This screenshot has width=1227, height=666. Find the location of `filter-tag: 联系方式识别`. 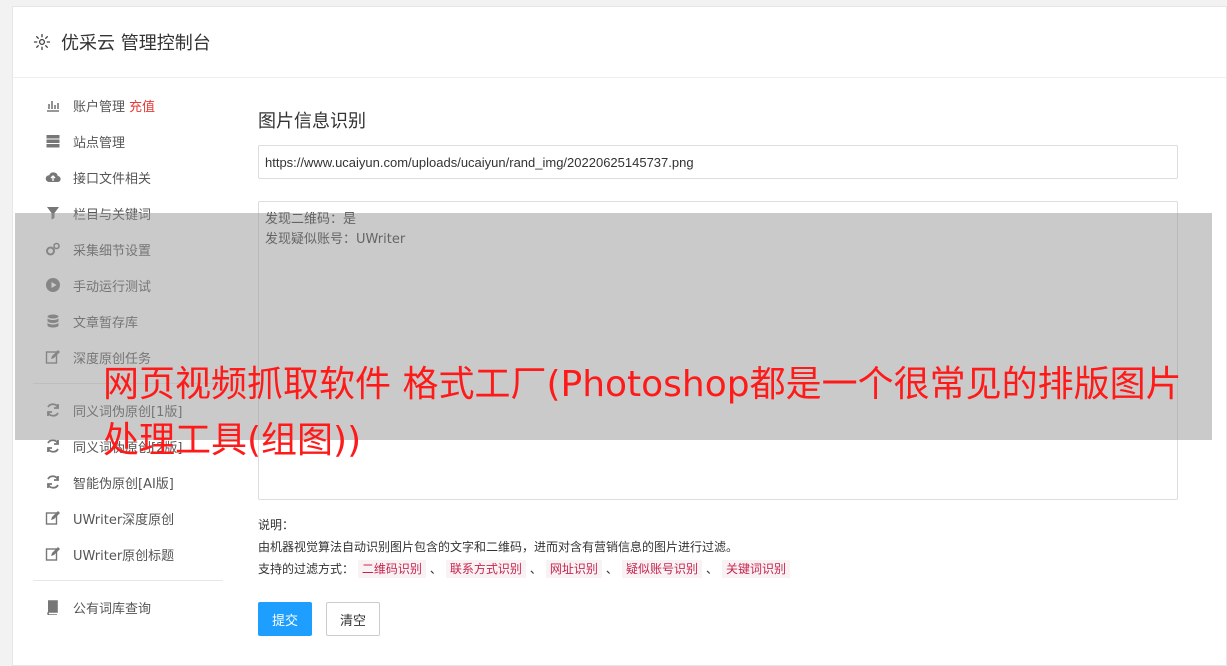

filter-tag: 联系方式识别 is located at coordinates (485, 569).